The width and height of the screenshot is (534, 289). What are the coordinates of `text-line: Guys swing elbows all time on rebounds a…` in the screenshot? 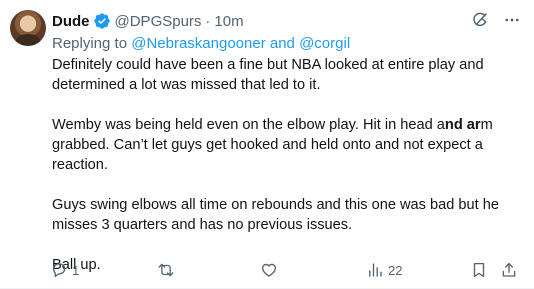 It's located at (275, 205).